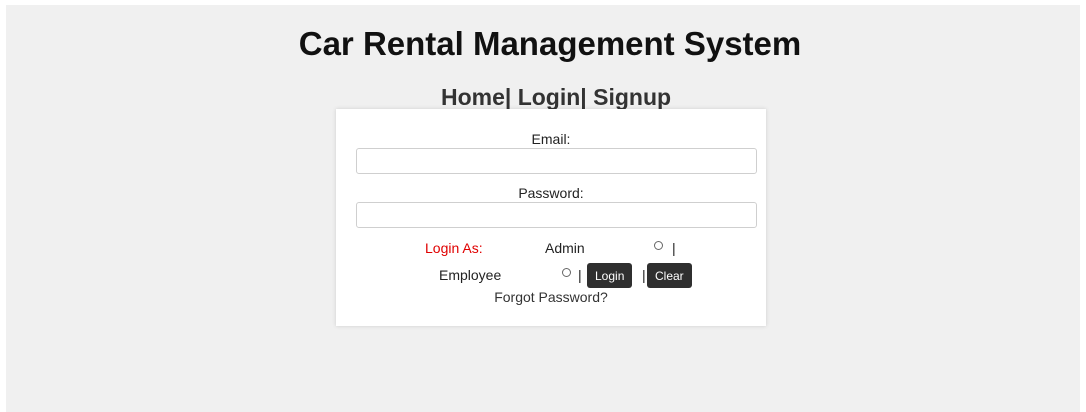 Image resolution: width=1086 pixels, height=412 pixels. Describe the element at coordinates (556, 161) in the screenshot. I see `email-field` at that location.